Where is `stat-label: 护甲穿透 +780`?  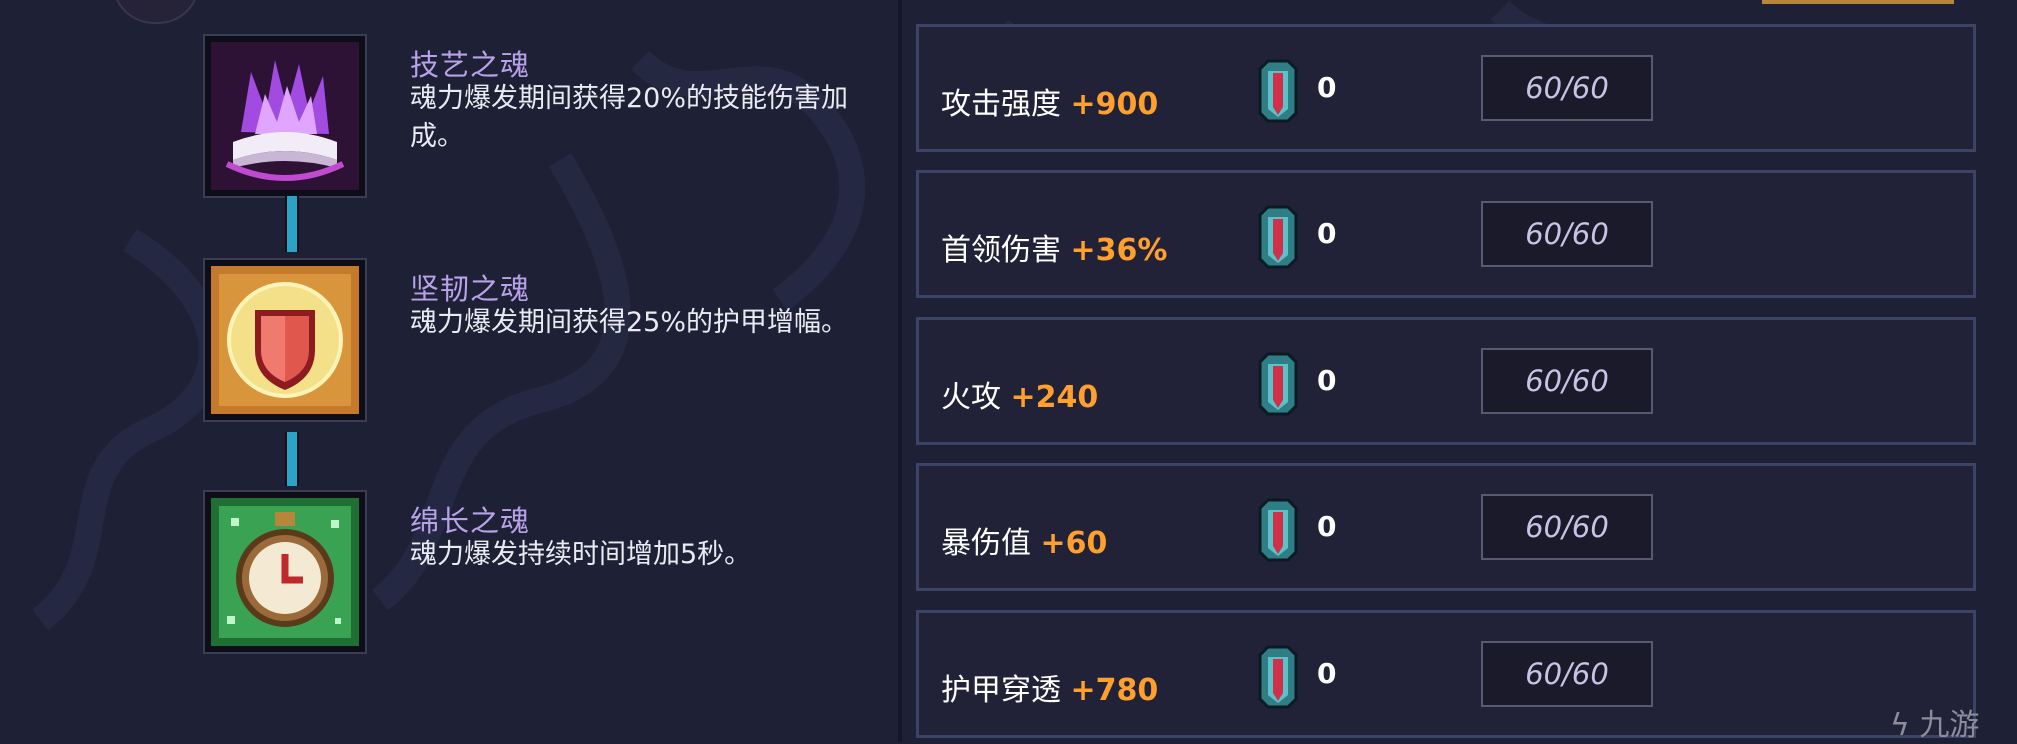 stat-label: 护甲穿透 +780 is located at coordinates (1049, 687).